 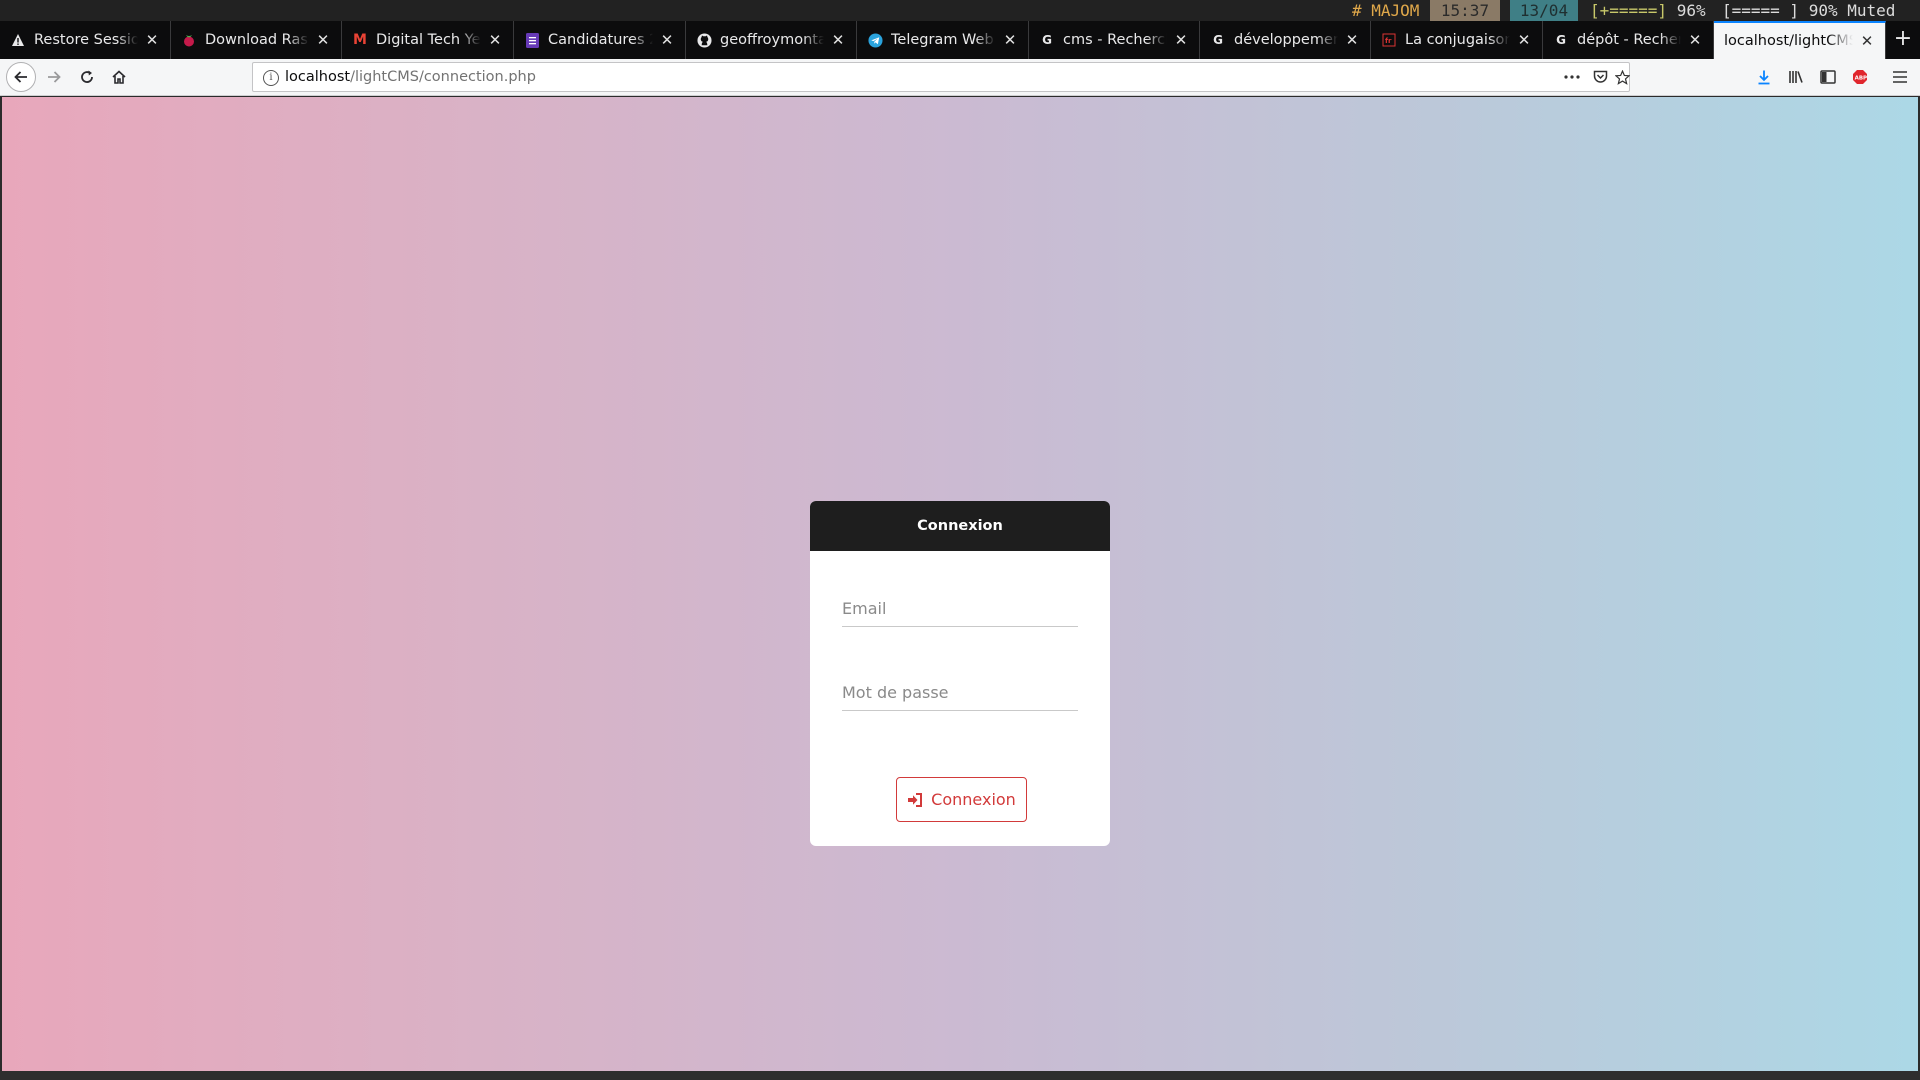 I want to click on tab-download-raspberry: Download Raspberry ✕, so click(x=256, y=40).